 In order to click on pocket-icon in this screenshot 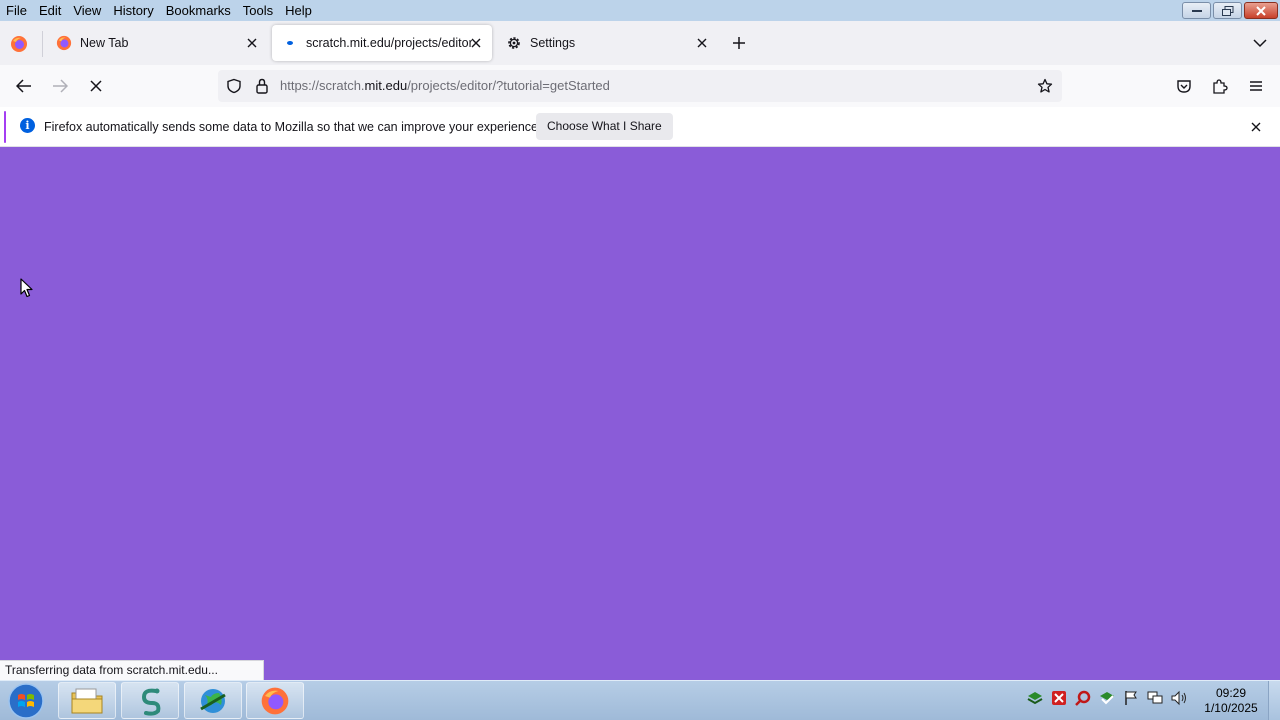, I will do `click(1184, 86)`.